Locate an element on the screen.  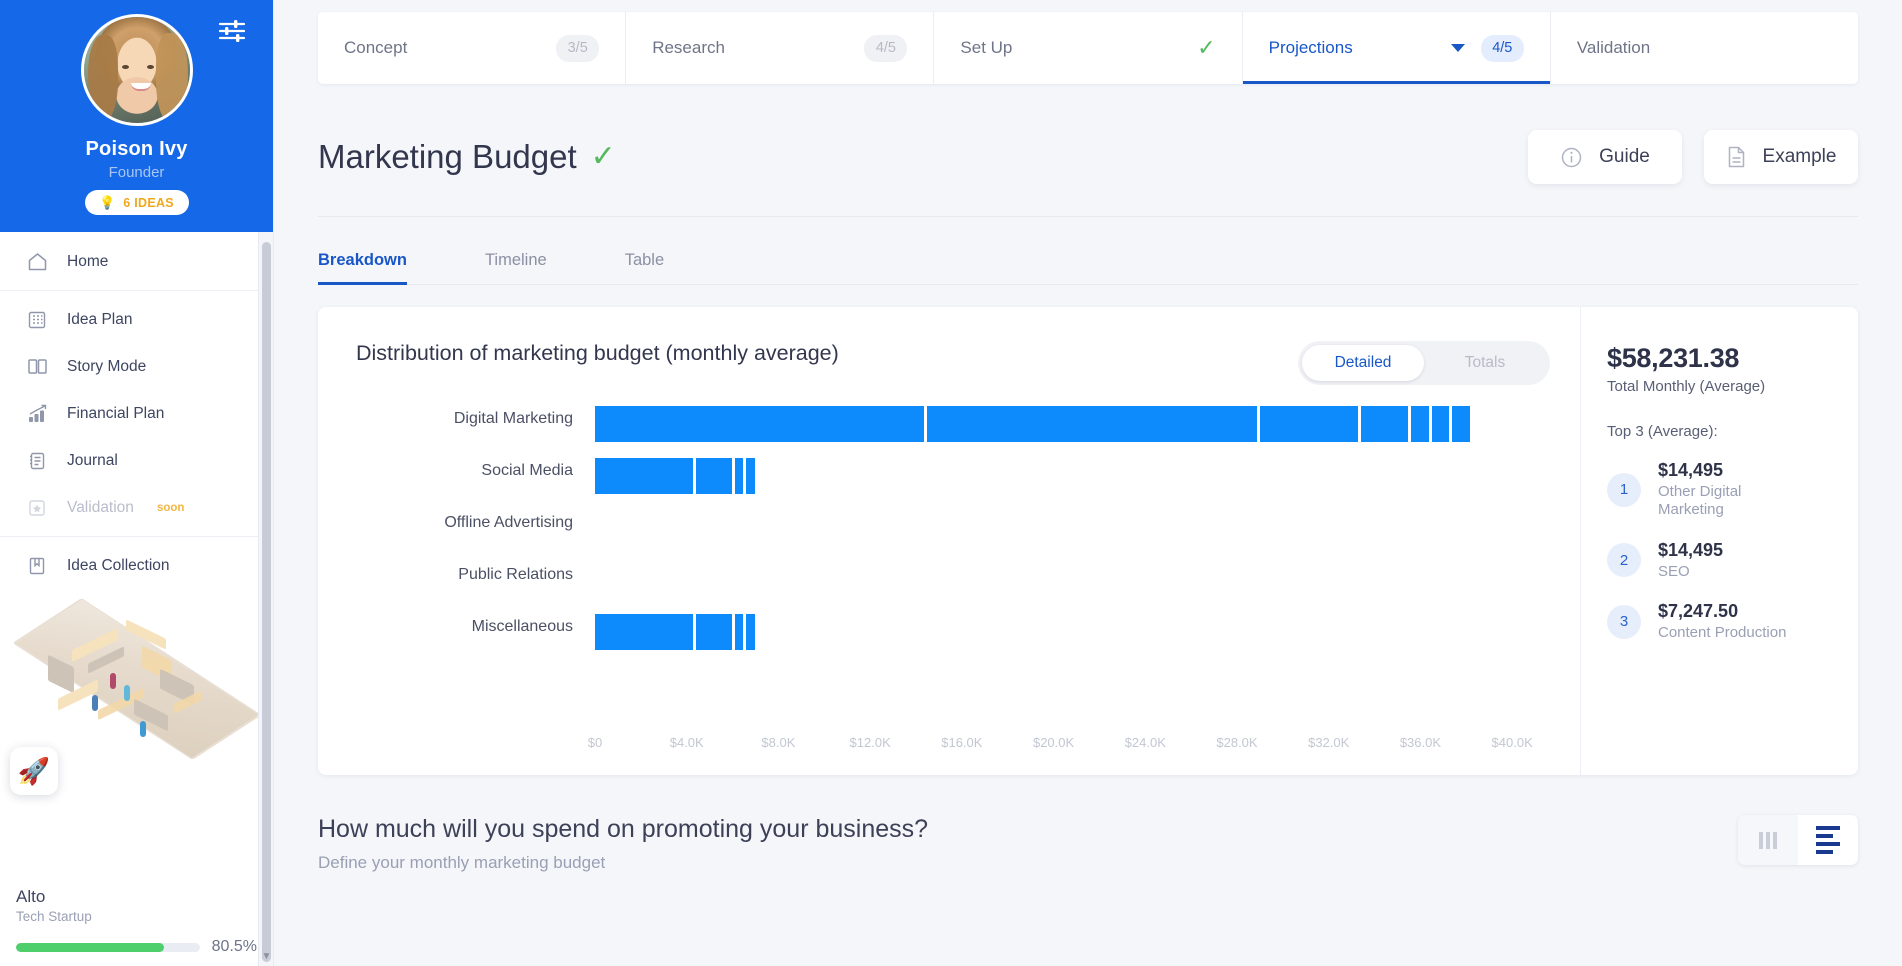
progress-track is located at coordinates (108, 947).